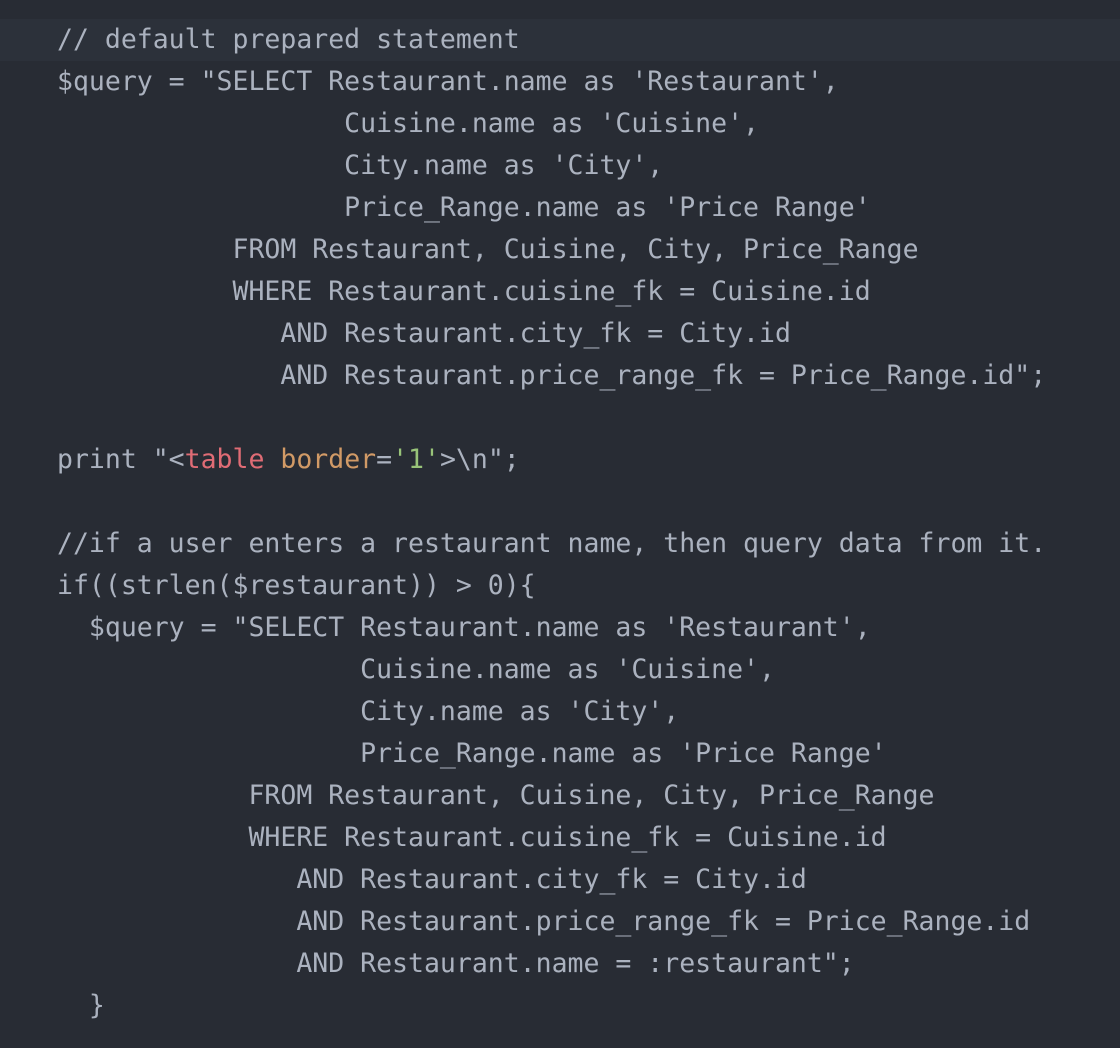  I want to click on html-tag-name: table, so click(224, 459).